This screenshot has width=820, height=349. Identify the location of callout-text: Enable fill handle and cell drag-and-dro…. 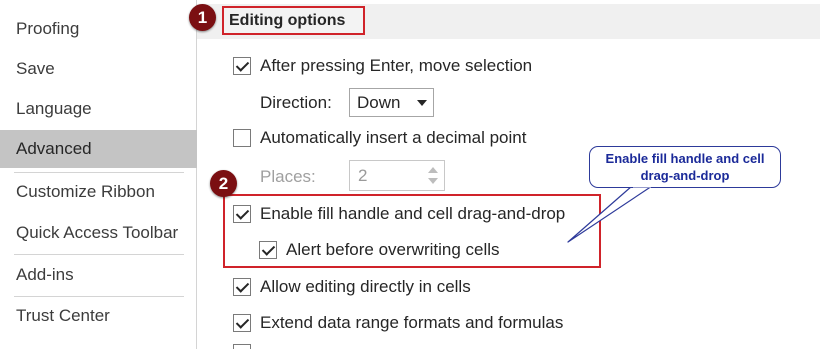
(685, 167).